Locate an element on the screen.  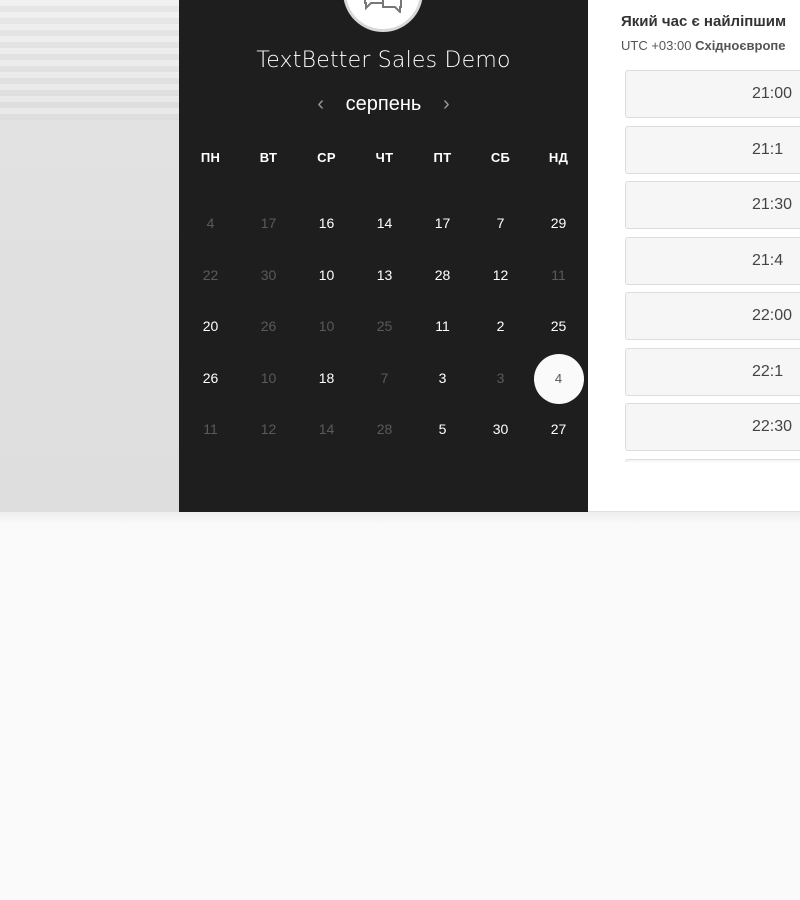
time-slot-button is located at coordinates (712, 460).